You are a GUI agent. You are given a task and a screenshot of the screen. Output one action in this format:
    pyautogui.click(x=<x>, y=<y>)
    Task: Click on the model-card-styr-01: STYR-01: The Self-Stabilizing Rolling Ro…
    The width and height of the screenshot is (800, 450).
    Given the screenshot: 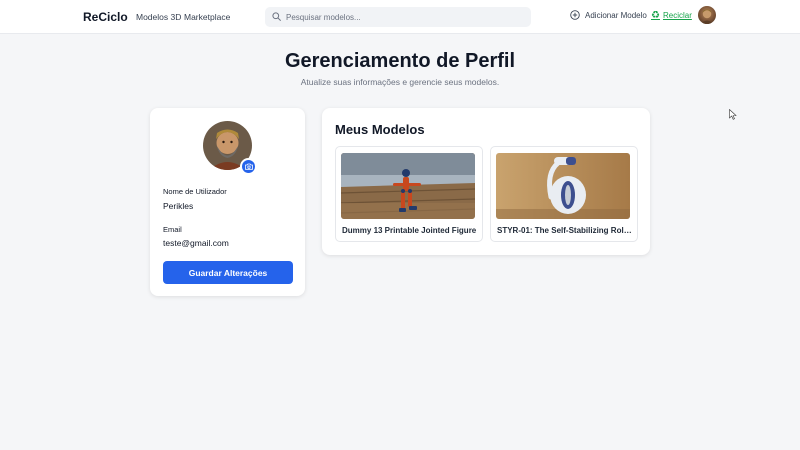 What is the action you would take?
    pyautogui.click(x=564, y=194)
    